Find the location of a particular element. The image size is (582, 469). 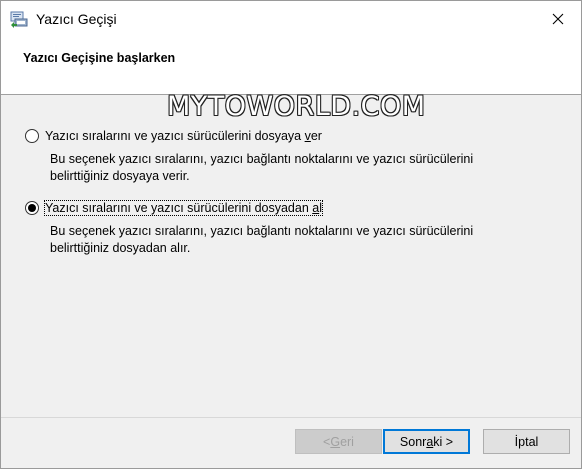

radio-button-unchecked is located at coordinates (32, 136).